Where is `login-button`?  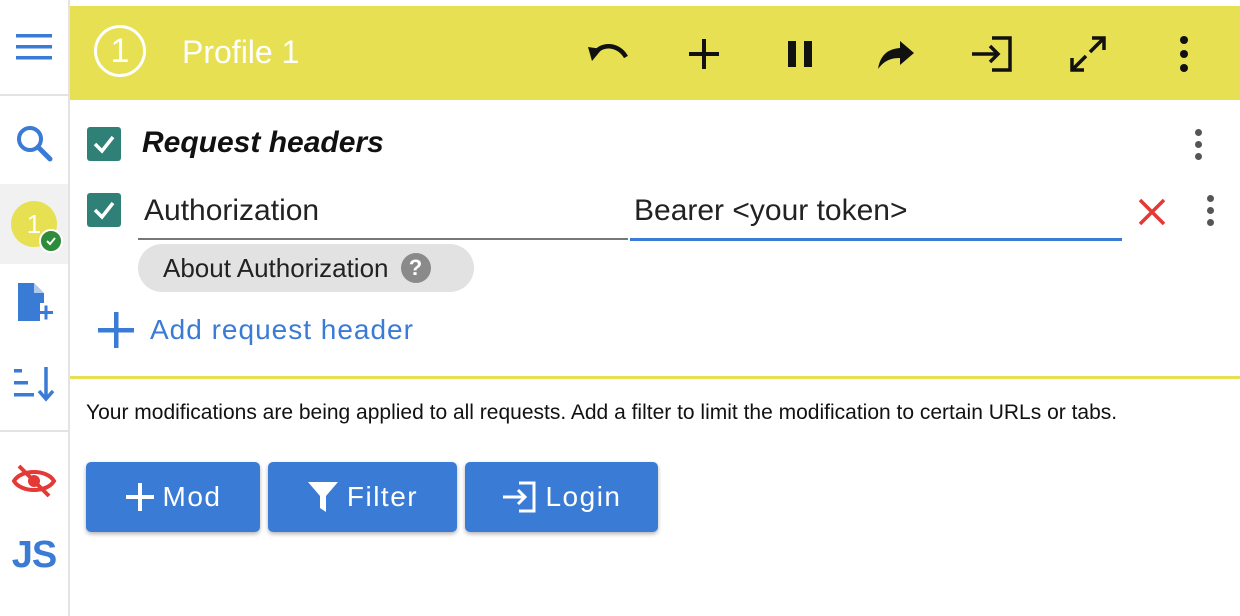
login-button is located at coordinates (992, 54).